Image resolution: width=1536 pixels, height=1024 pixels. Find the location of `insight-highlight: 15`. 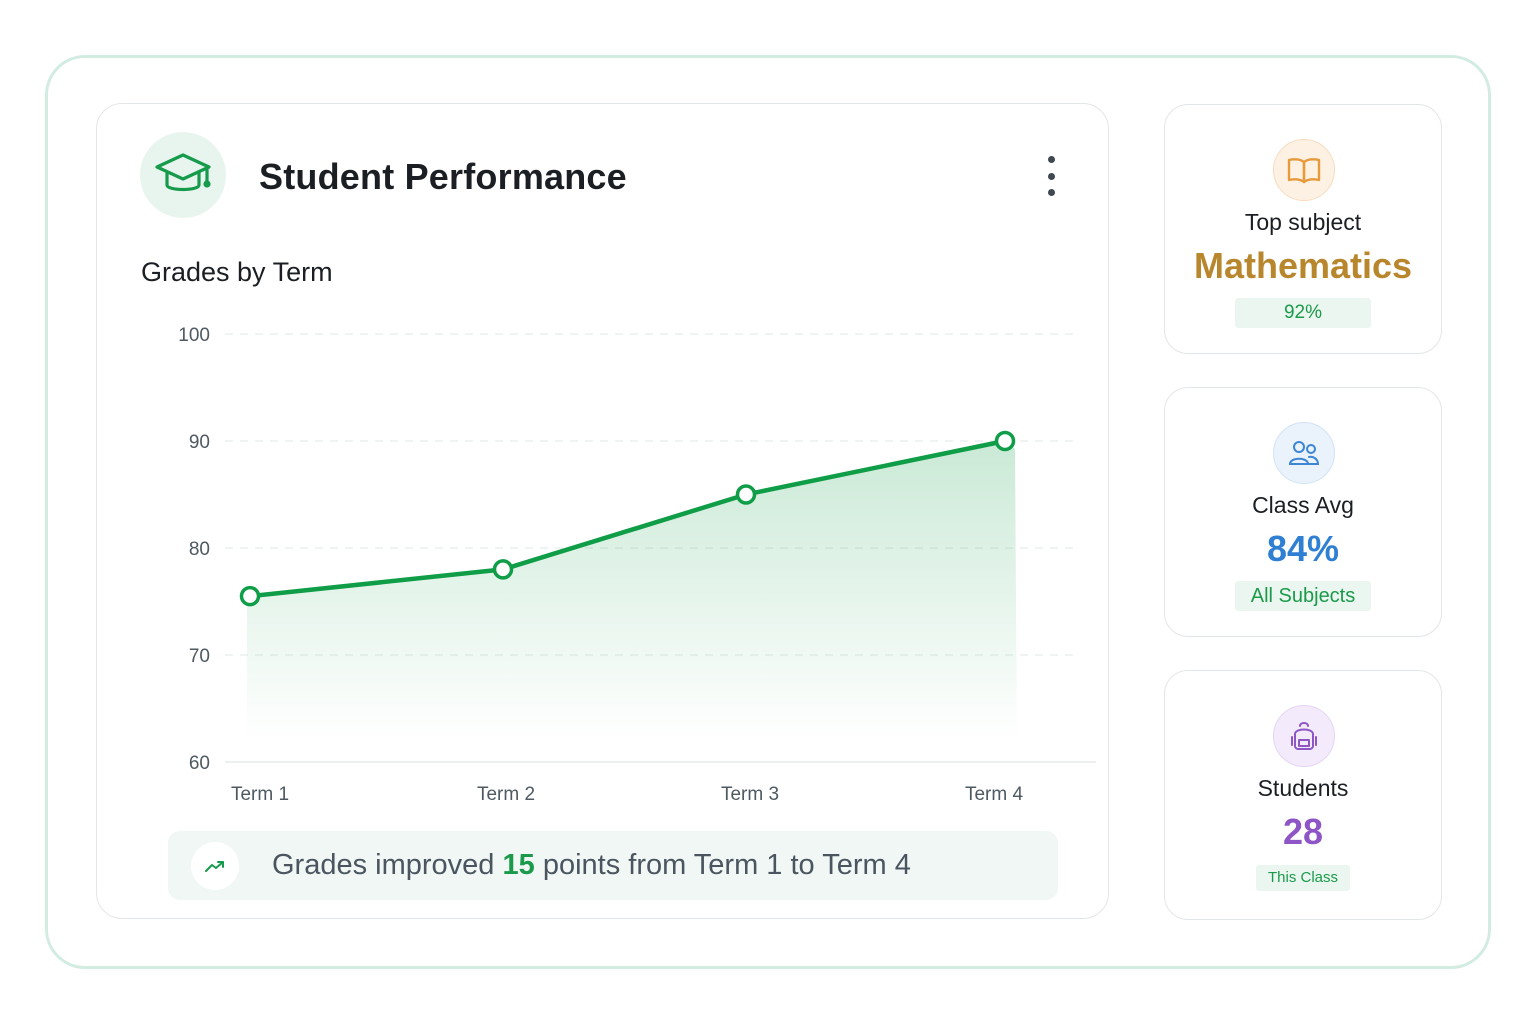

insight-highlight: 15 is located at coordinates (518, 865).